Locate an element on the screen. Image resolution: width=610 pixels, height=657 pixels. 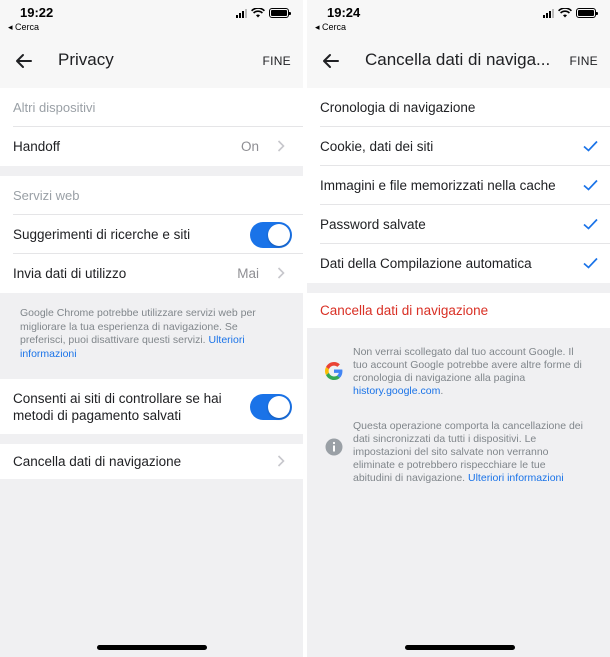
data-type-label: Immagini e file memorizzati nella cache is located at coordinates (438, 185).